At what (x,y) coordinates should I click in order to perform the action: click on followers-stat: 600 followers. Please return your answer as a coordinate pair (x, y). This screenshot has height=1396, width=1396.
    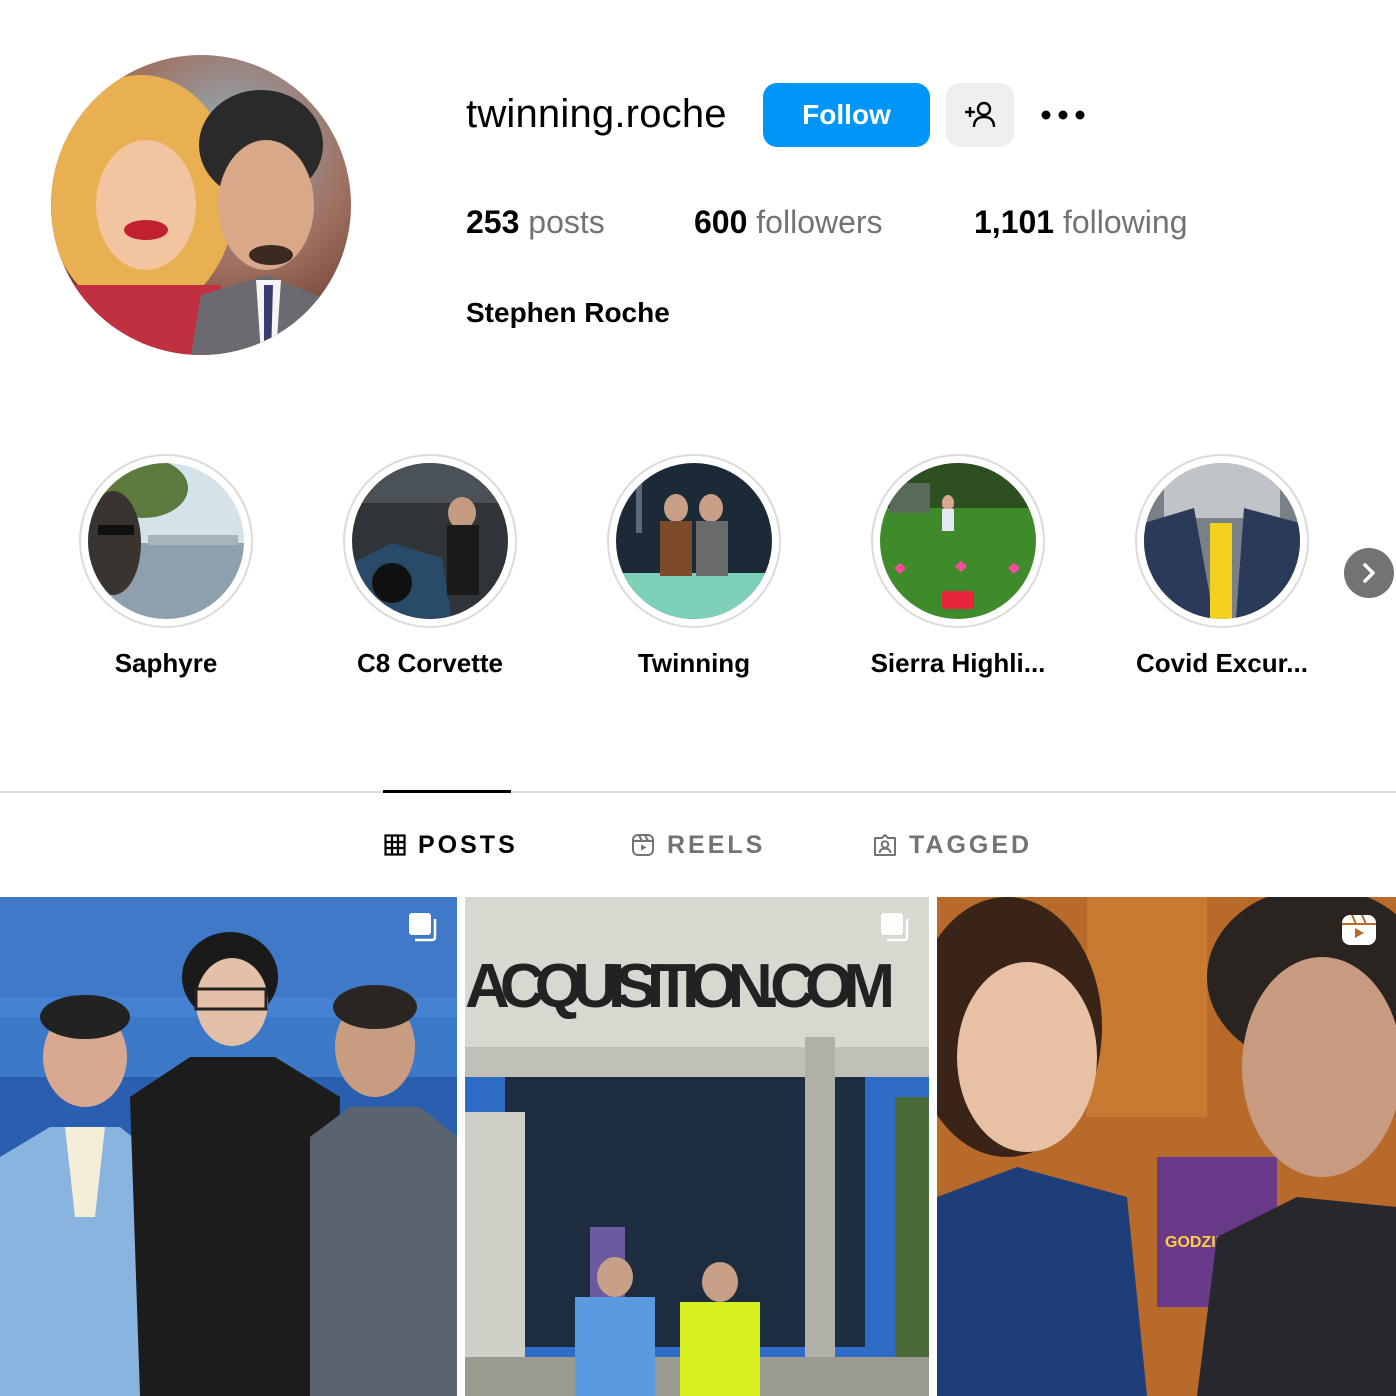
    Looking at the image, I should click on (788, 222).